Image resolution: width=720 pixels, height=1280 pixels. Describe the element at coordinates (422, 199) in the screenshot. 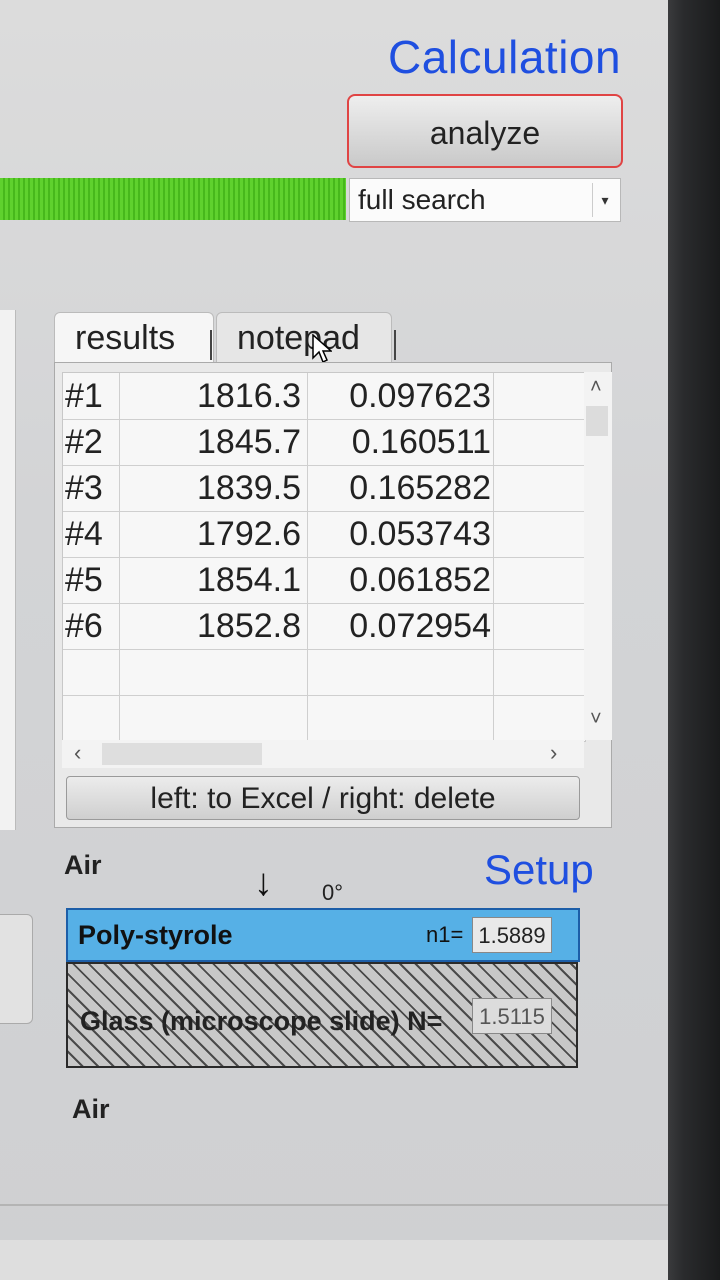

I see `search-mode-value: full search` at that location.